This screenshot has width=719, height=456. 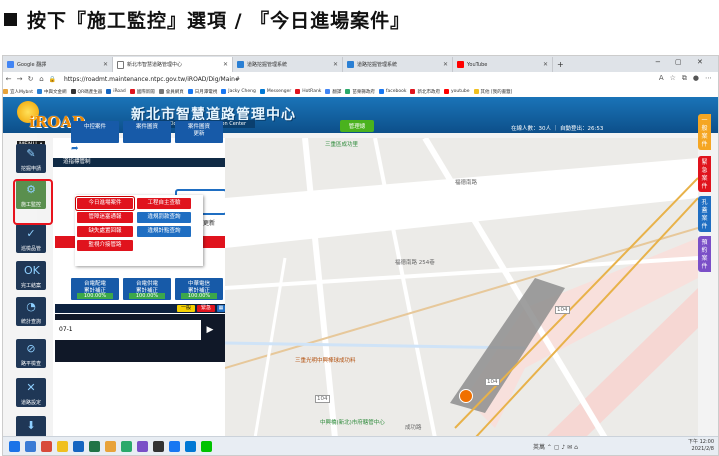 I want to click on bookmark-label: Jacky Cheng, so click(x=242, y=91).